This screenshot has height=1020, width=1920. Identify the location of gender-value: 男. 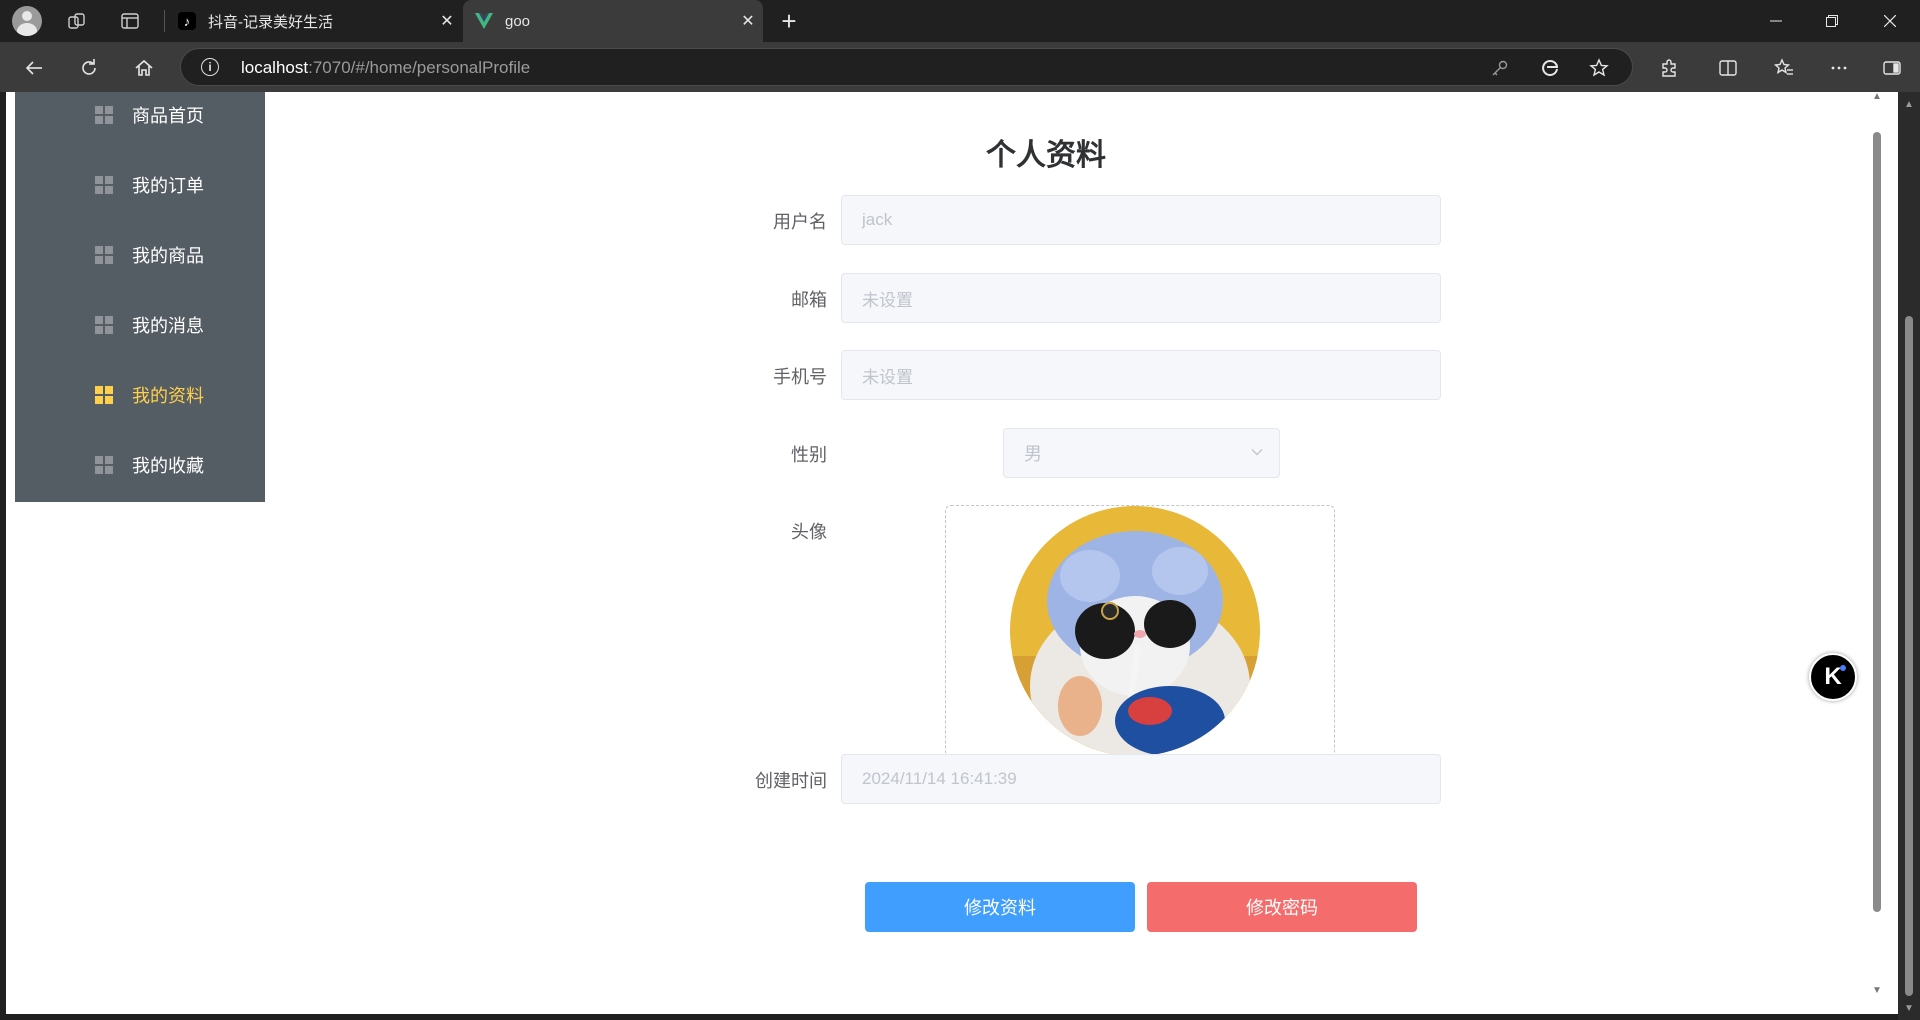
(1033, 454).